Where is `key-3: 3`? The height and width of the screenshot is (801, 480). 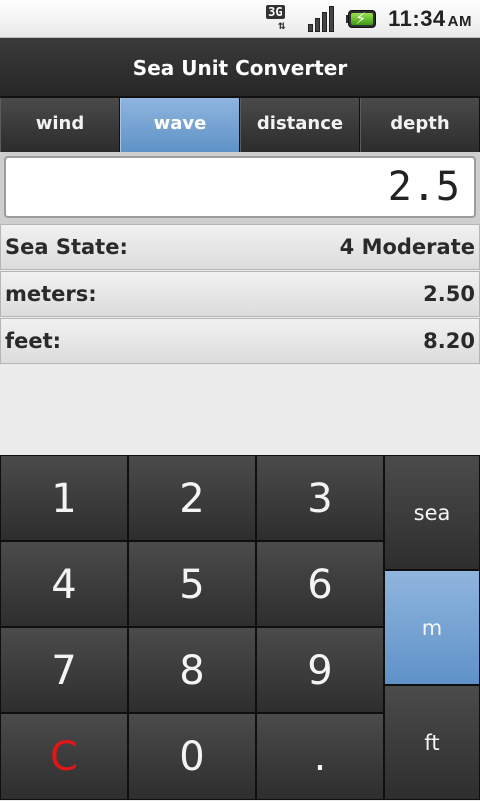
key-3: 3 is located at coordinates (320, 498).